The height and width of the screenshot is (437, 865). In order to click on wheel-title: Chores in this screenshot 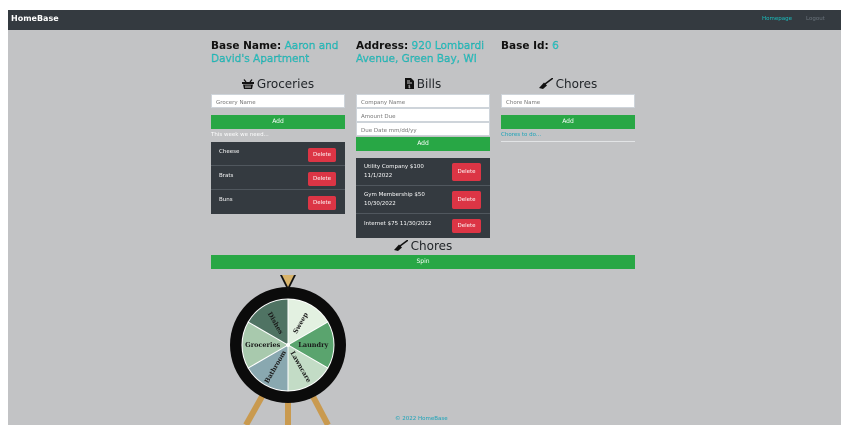, I will do `click(431, 246)`.